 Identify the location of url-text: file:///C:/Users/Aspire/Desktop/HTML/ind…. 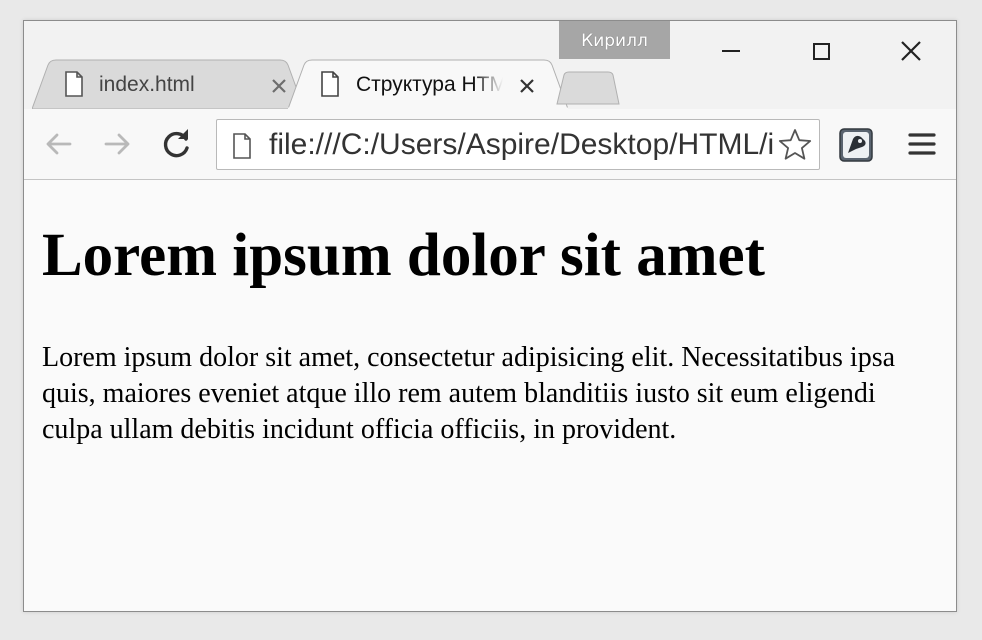
(522, 145).